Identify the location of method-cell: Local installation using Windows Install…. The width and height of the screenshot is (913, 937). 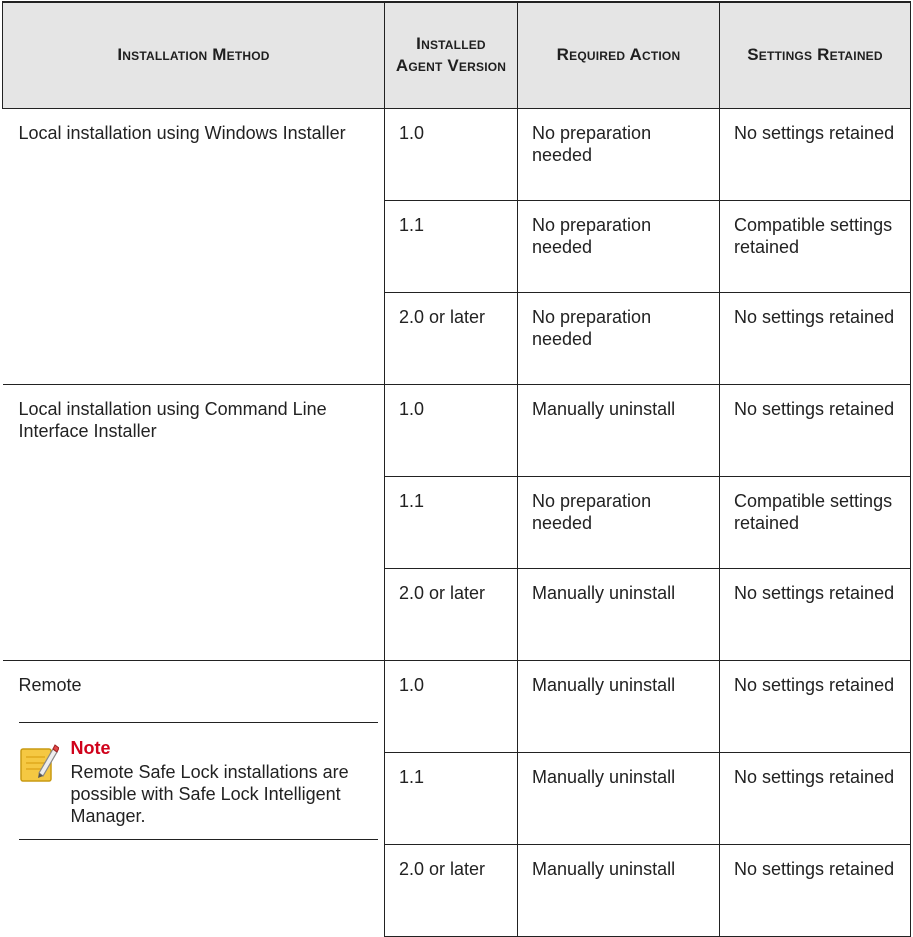
(193, 246).